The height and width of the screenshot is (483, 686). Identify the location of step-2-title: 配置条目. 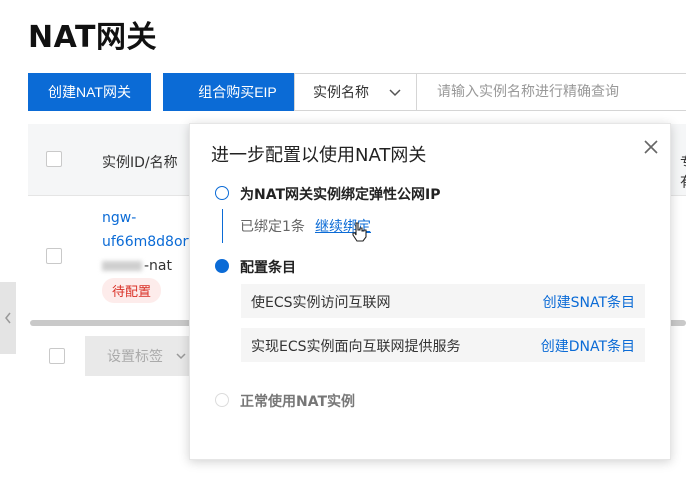
(268, 268).